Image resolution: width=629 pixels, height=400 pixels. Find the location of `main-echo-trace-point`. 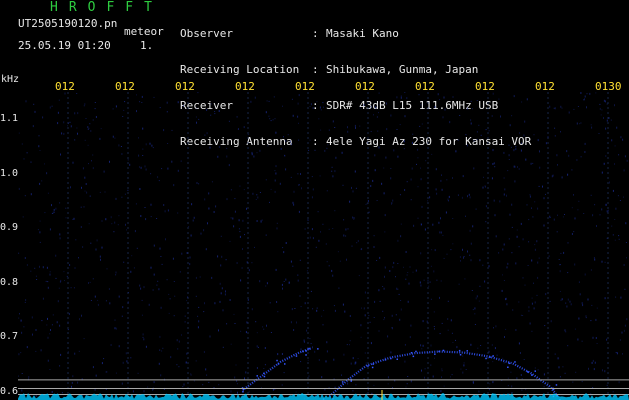

main-echo-trace-point is located at coordinates (416, 351).